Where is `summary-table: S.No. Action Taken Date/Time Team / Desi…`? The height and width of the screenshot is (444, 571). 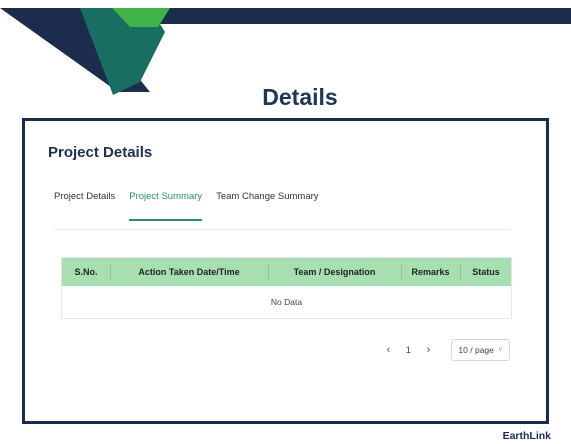
summary-table: S.No. Action Taken Date/Time Team / Desi… is located at coordinates (286, 288).